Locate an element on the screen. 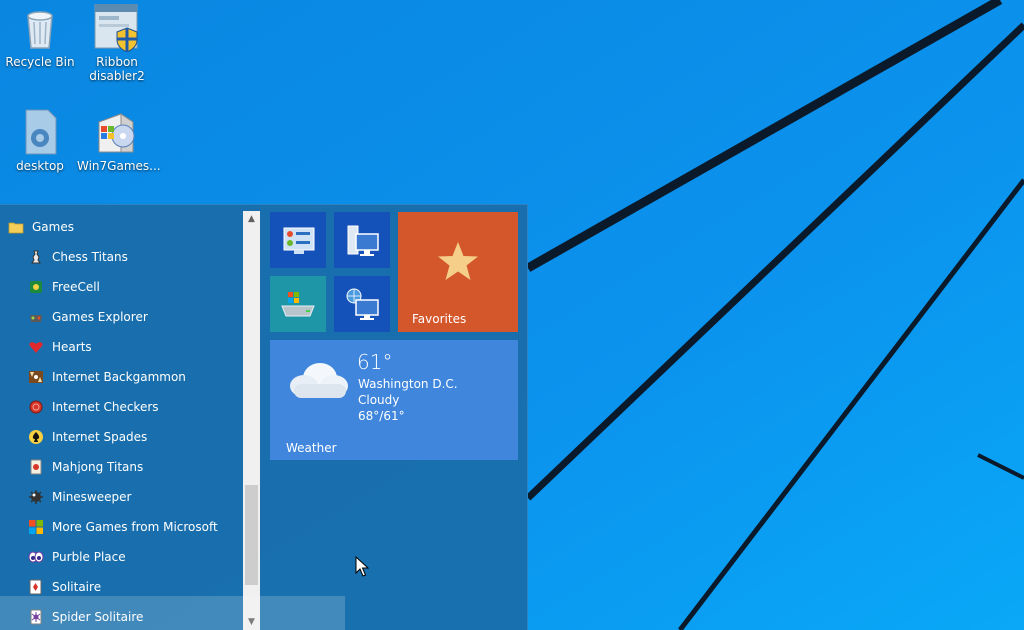 The width and height of the screenshot is (1024, 630). list-item-purble-place: Purble Place is located at coordinates (121, 557).